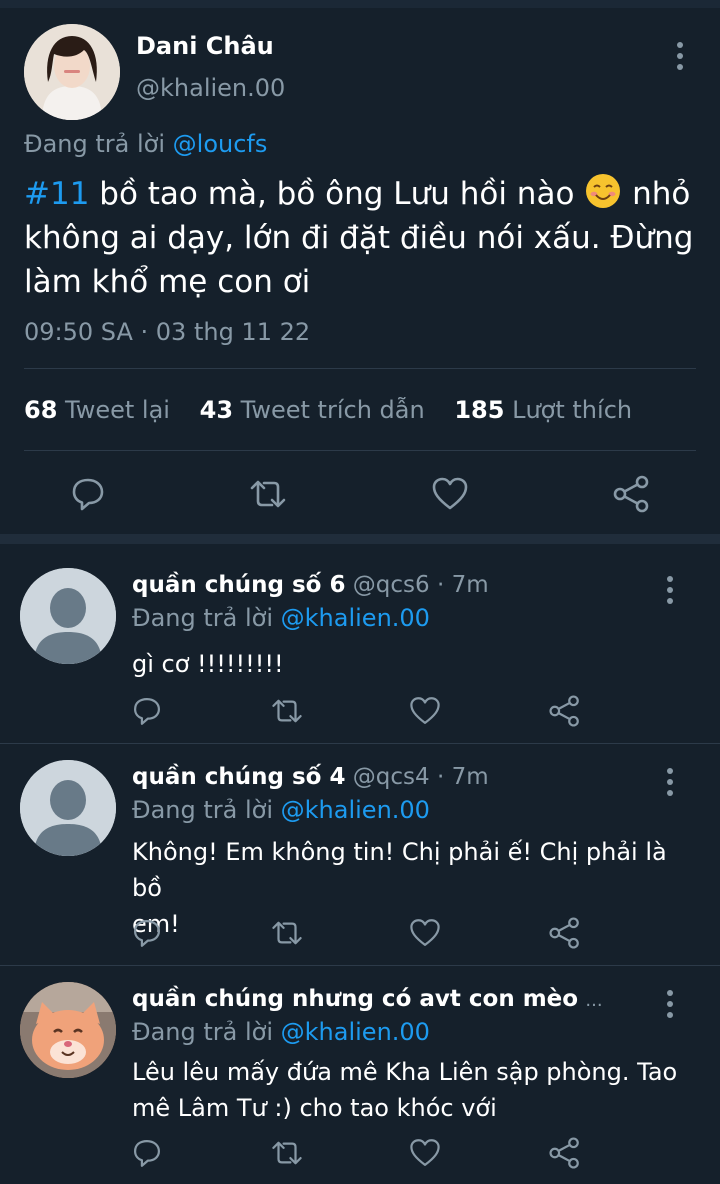 This screenshot has width=720, height=1184. What do you see at coordinates (332, 410) in the screenshot?
I see `quotes-label: Tweet trích dẫn` at bounding box center [332, 410].